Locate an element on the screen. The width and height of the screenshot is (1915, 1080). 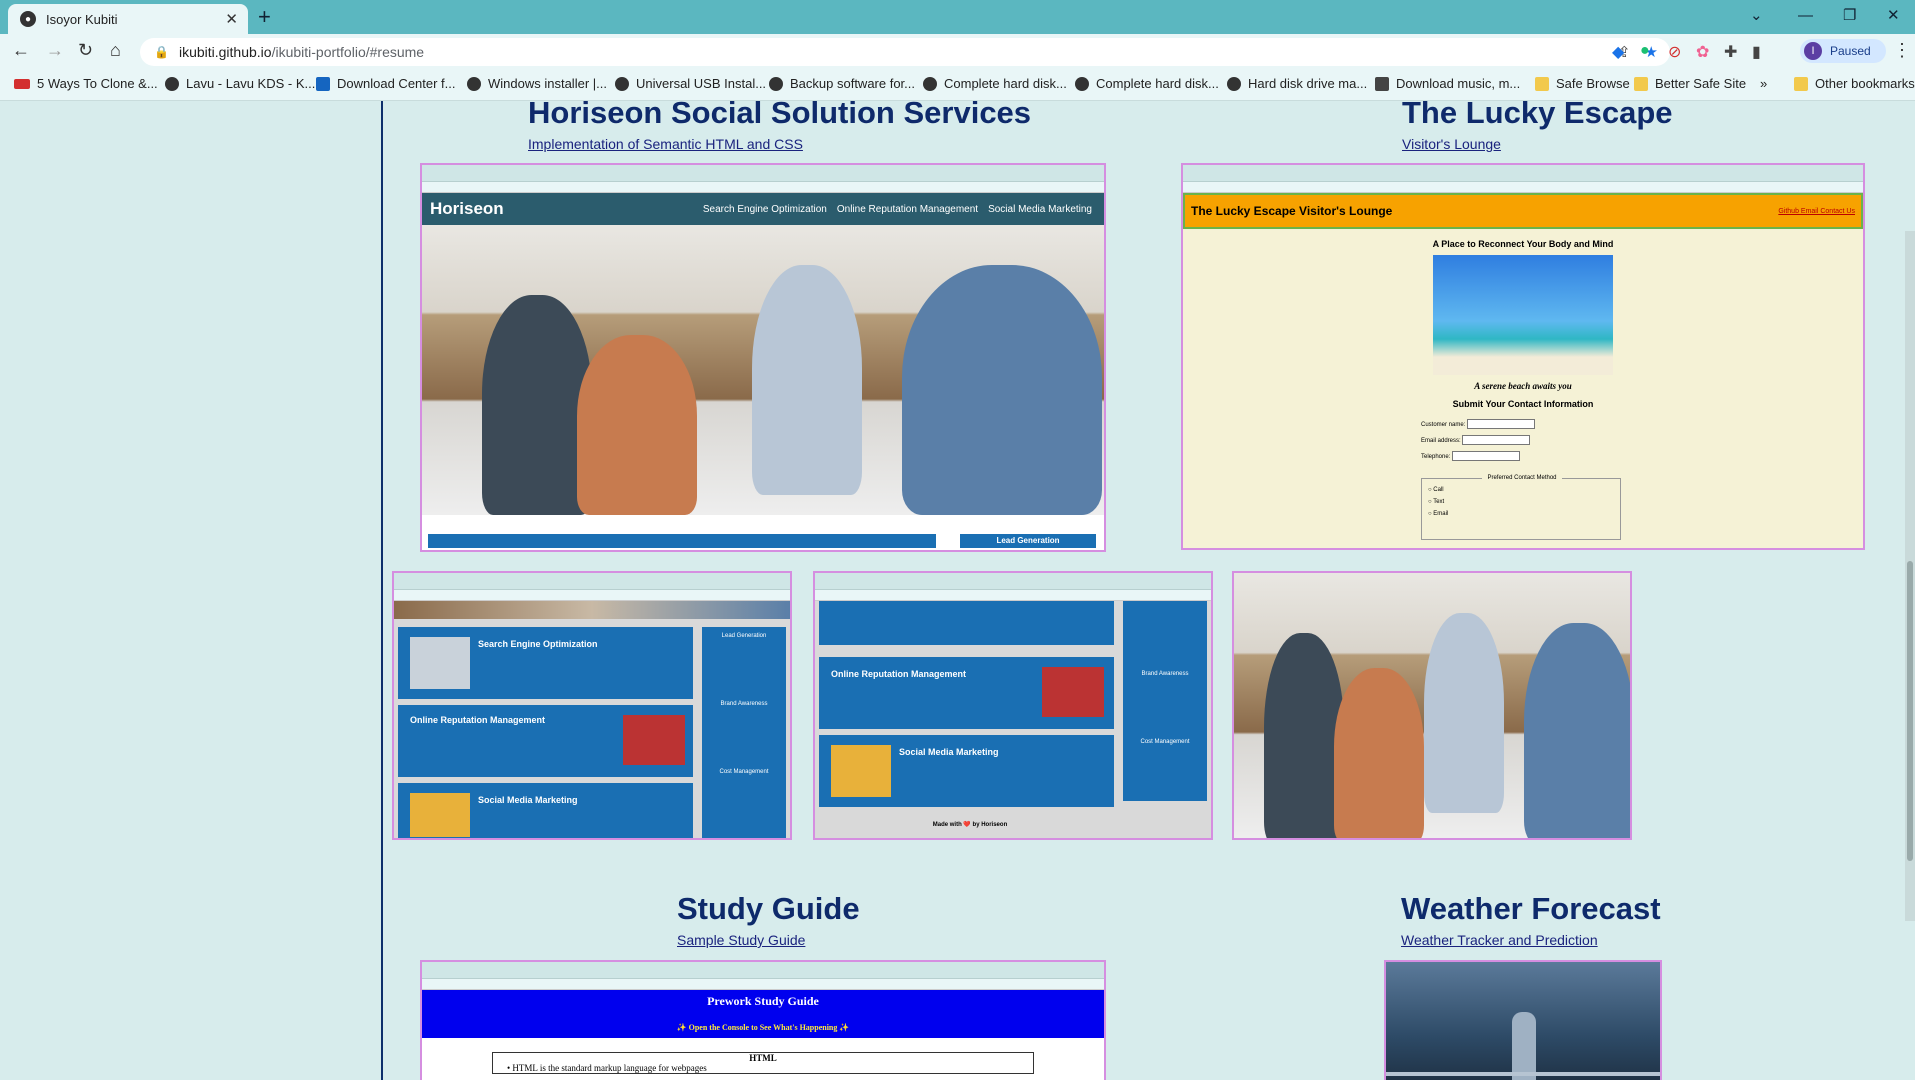
section-title: Social Media Marketing is located at coordinates (528, 800).